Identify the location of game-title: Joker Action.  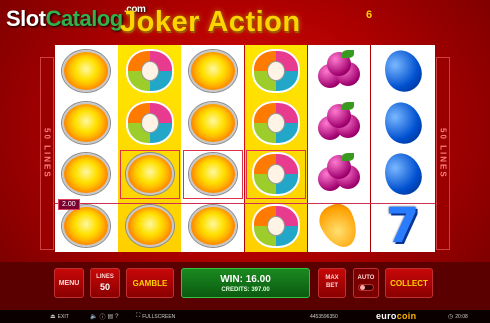
(210, 22).